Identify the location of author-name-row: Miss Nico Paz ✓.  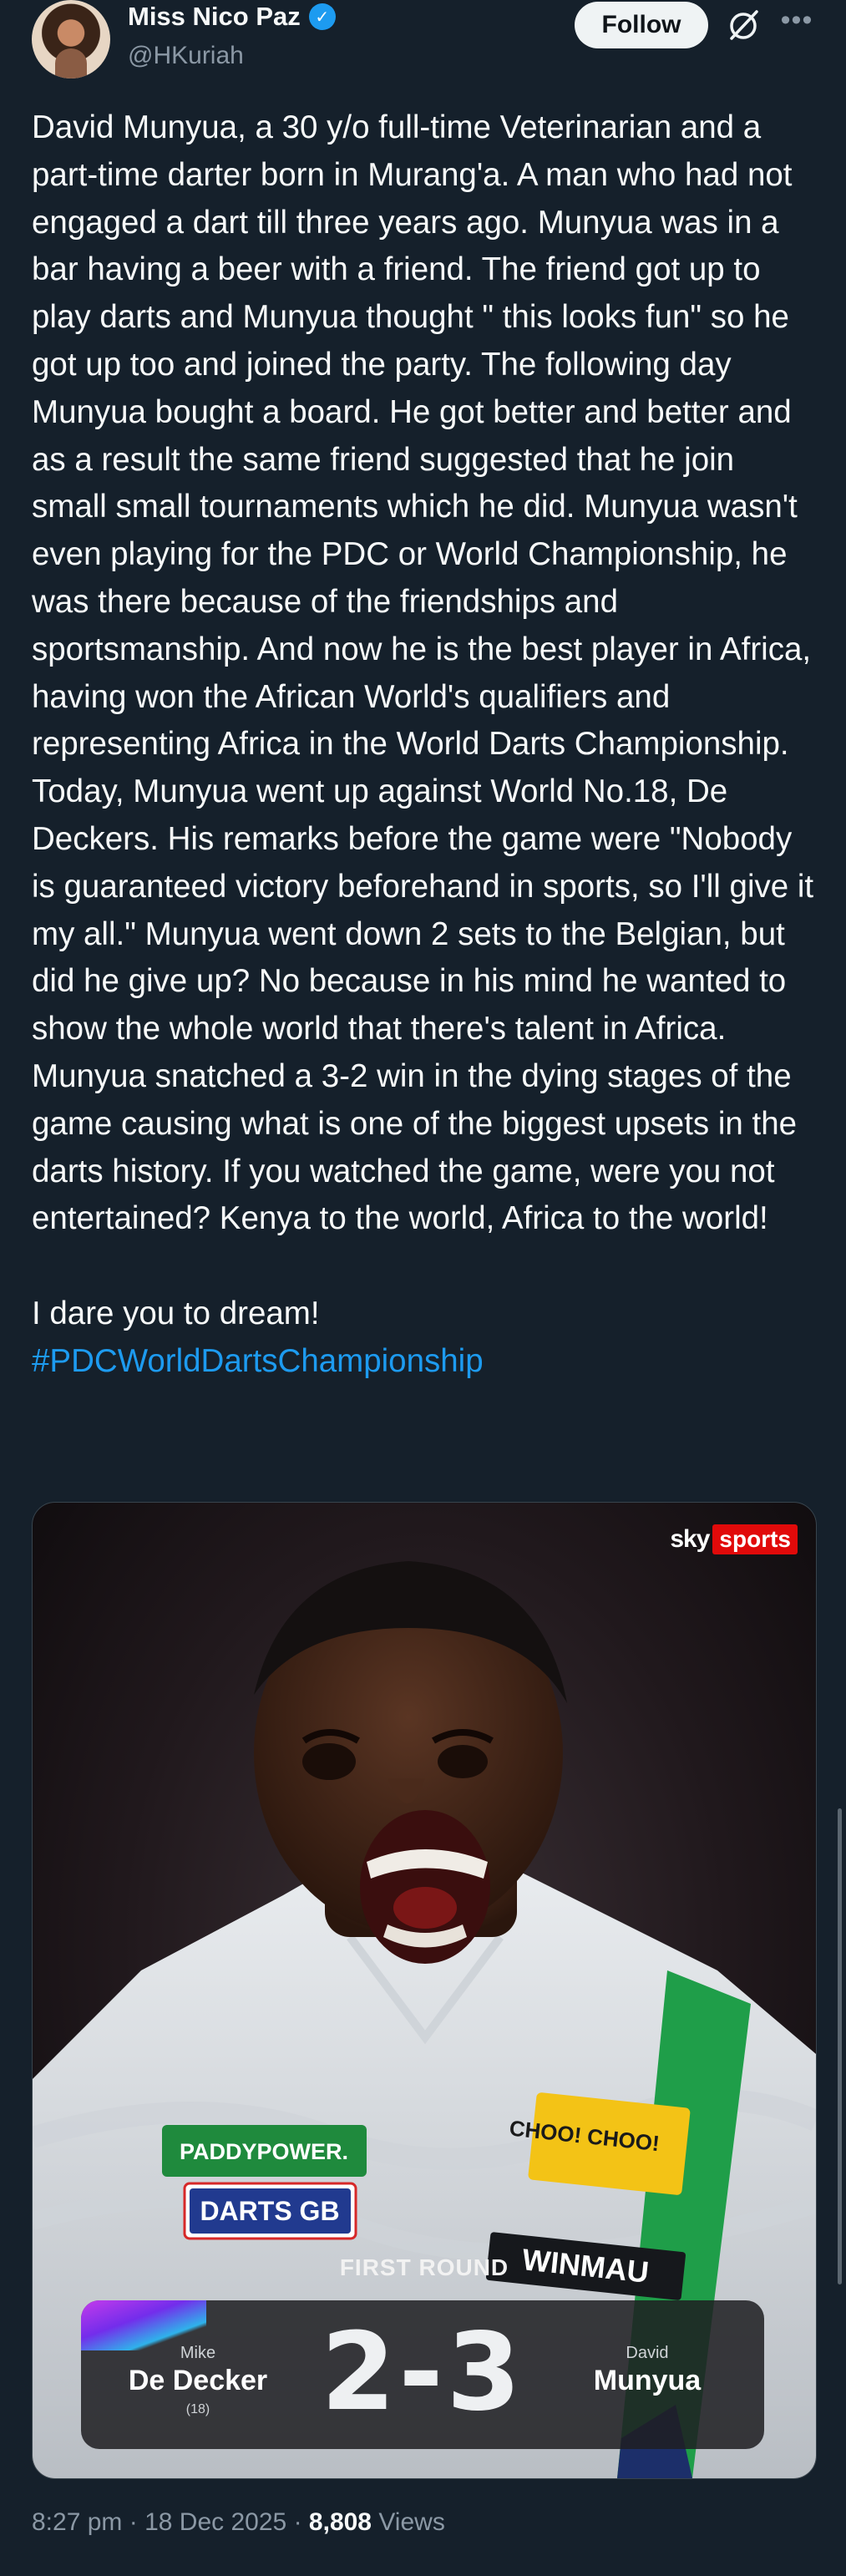
(232, 17).